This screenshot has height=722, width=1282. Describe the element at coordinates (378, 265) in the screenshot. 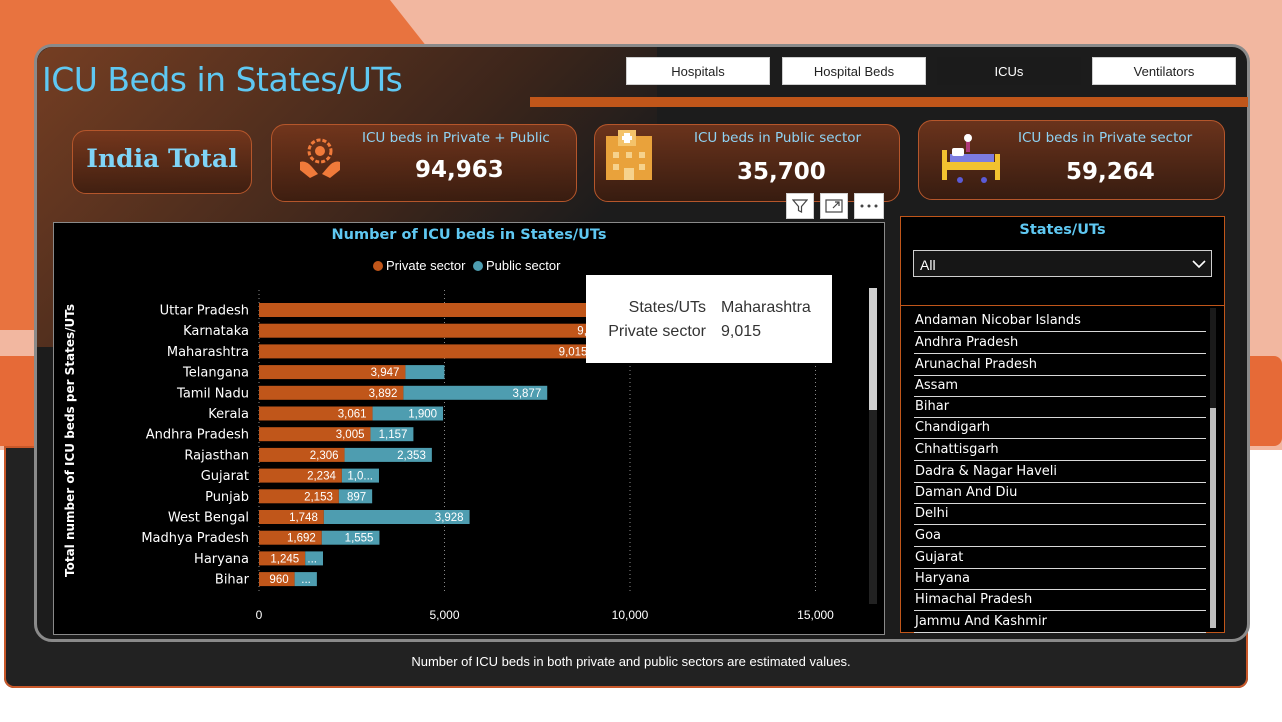

I see `legend-dot-private` at that location.